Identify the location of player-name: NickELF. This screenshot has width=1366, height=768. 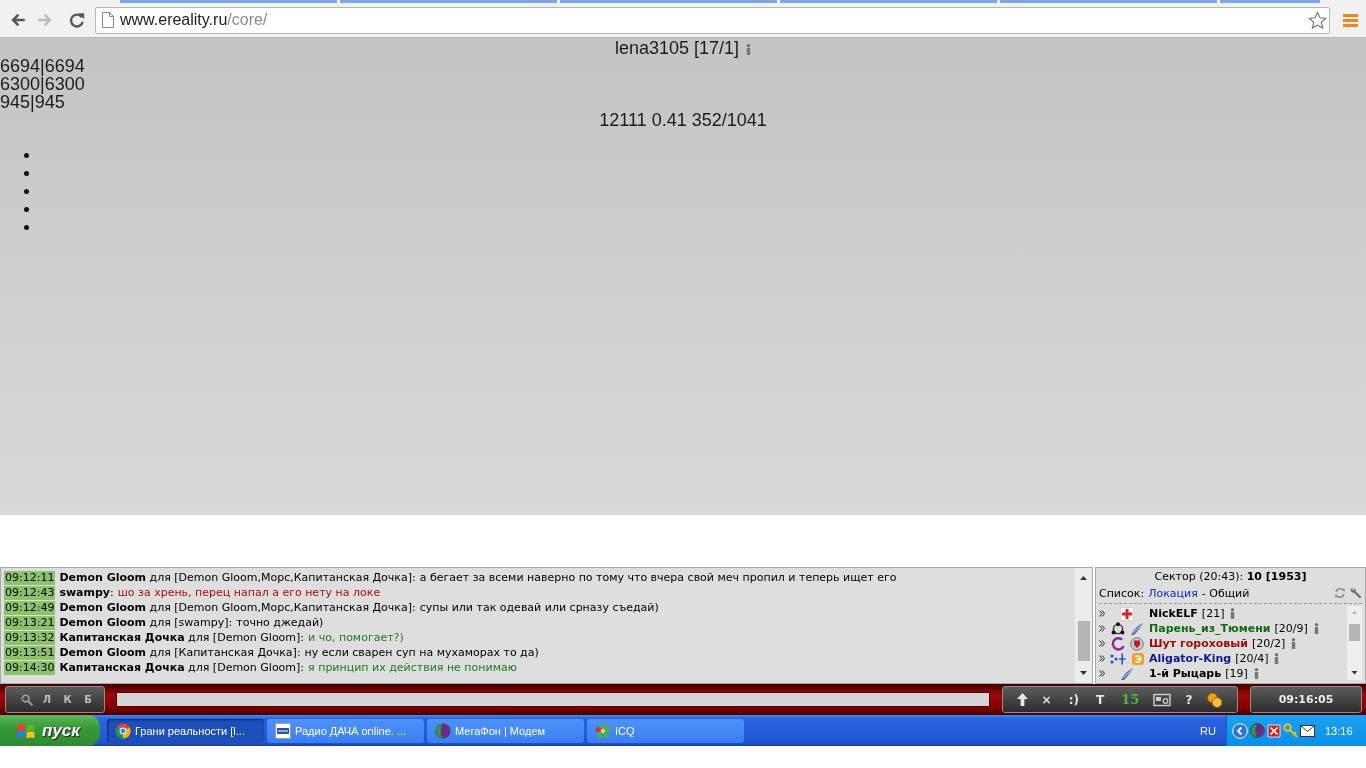
(1173, 613).